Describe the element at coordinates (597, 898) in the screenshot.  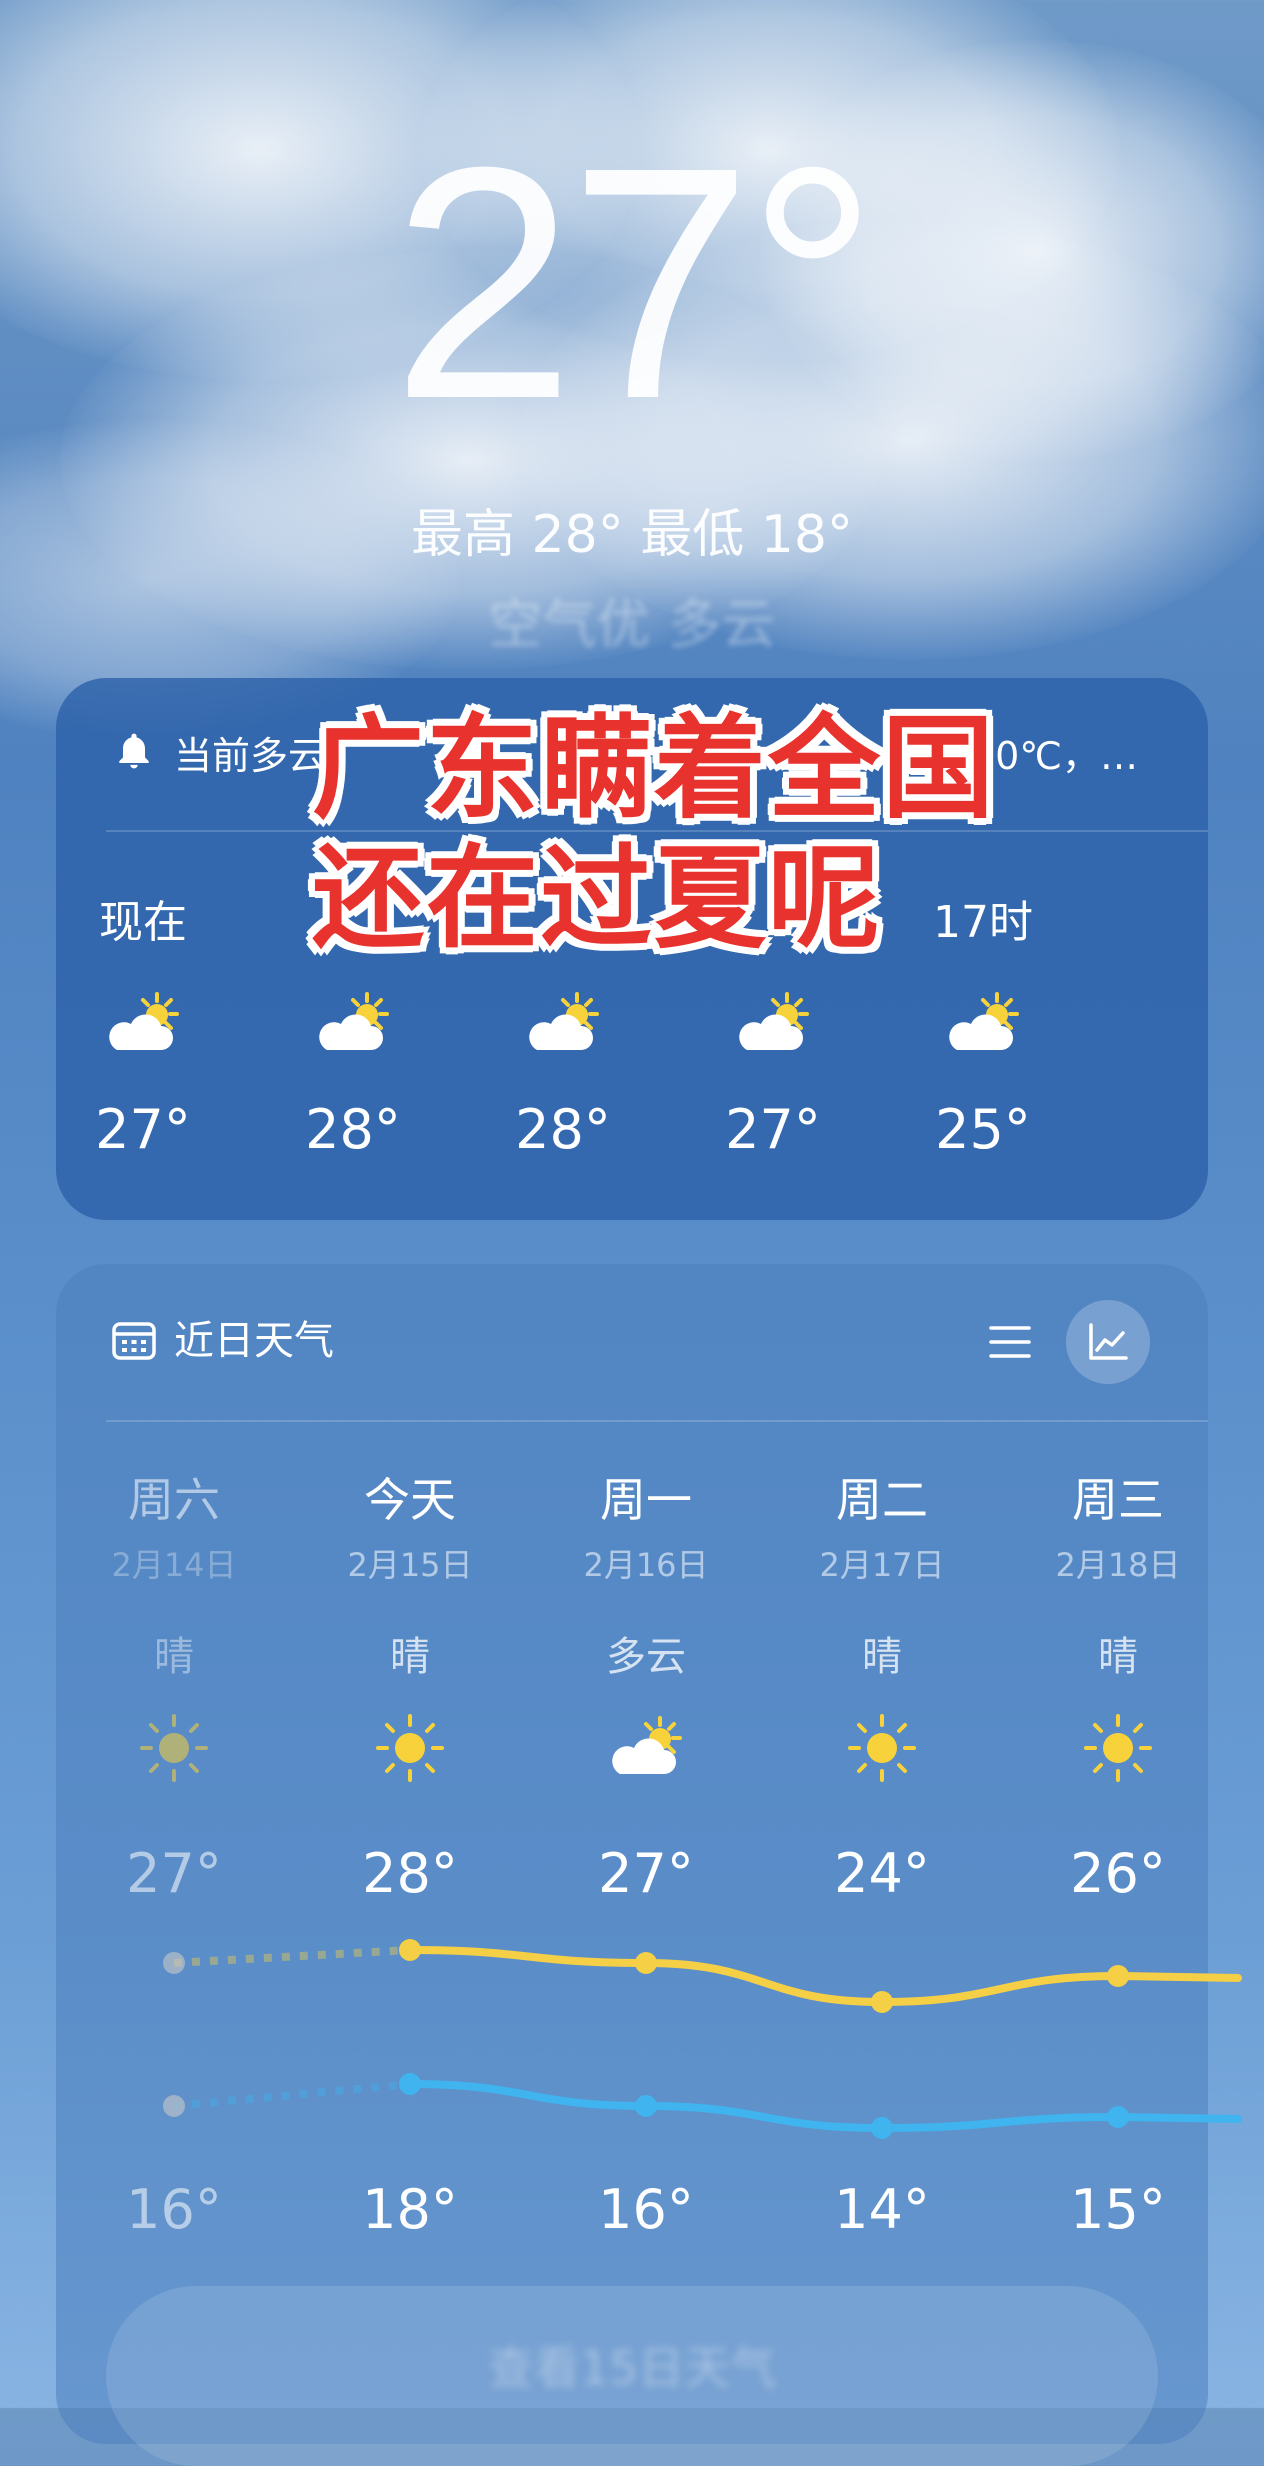
I see `caption-line-2: 还在过夏呢` at that location.